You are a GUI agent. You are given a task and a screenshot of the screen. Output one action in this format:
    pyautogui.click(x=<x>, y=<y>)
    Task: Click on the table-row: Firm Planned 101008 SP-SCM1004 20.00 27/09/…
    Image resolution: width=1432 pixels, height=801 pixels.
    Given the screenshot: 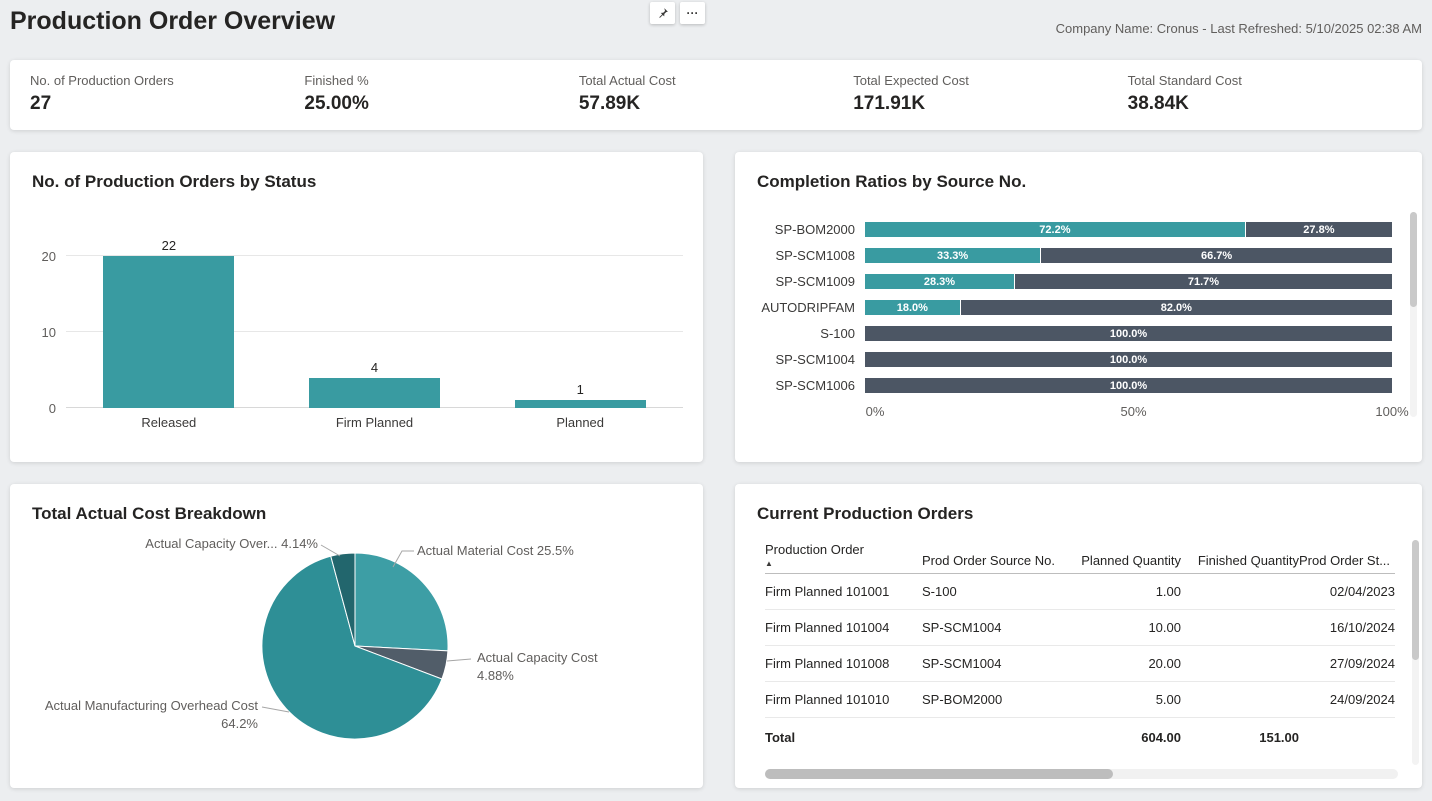 What is the action you would take?
    pyautogui.click(x=1080, y=663)
    